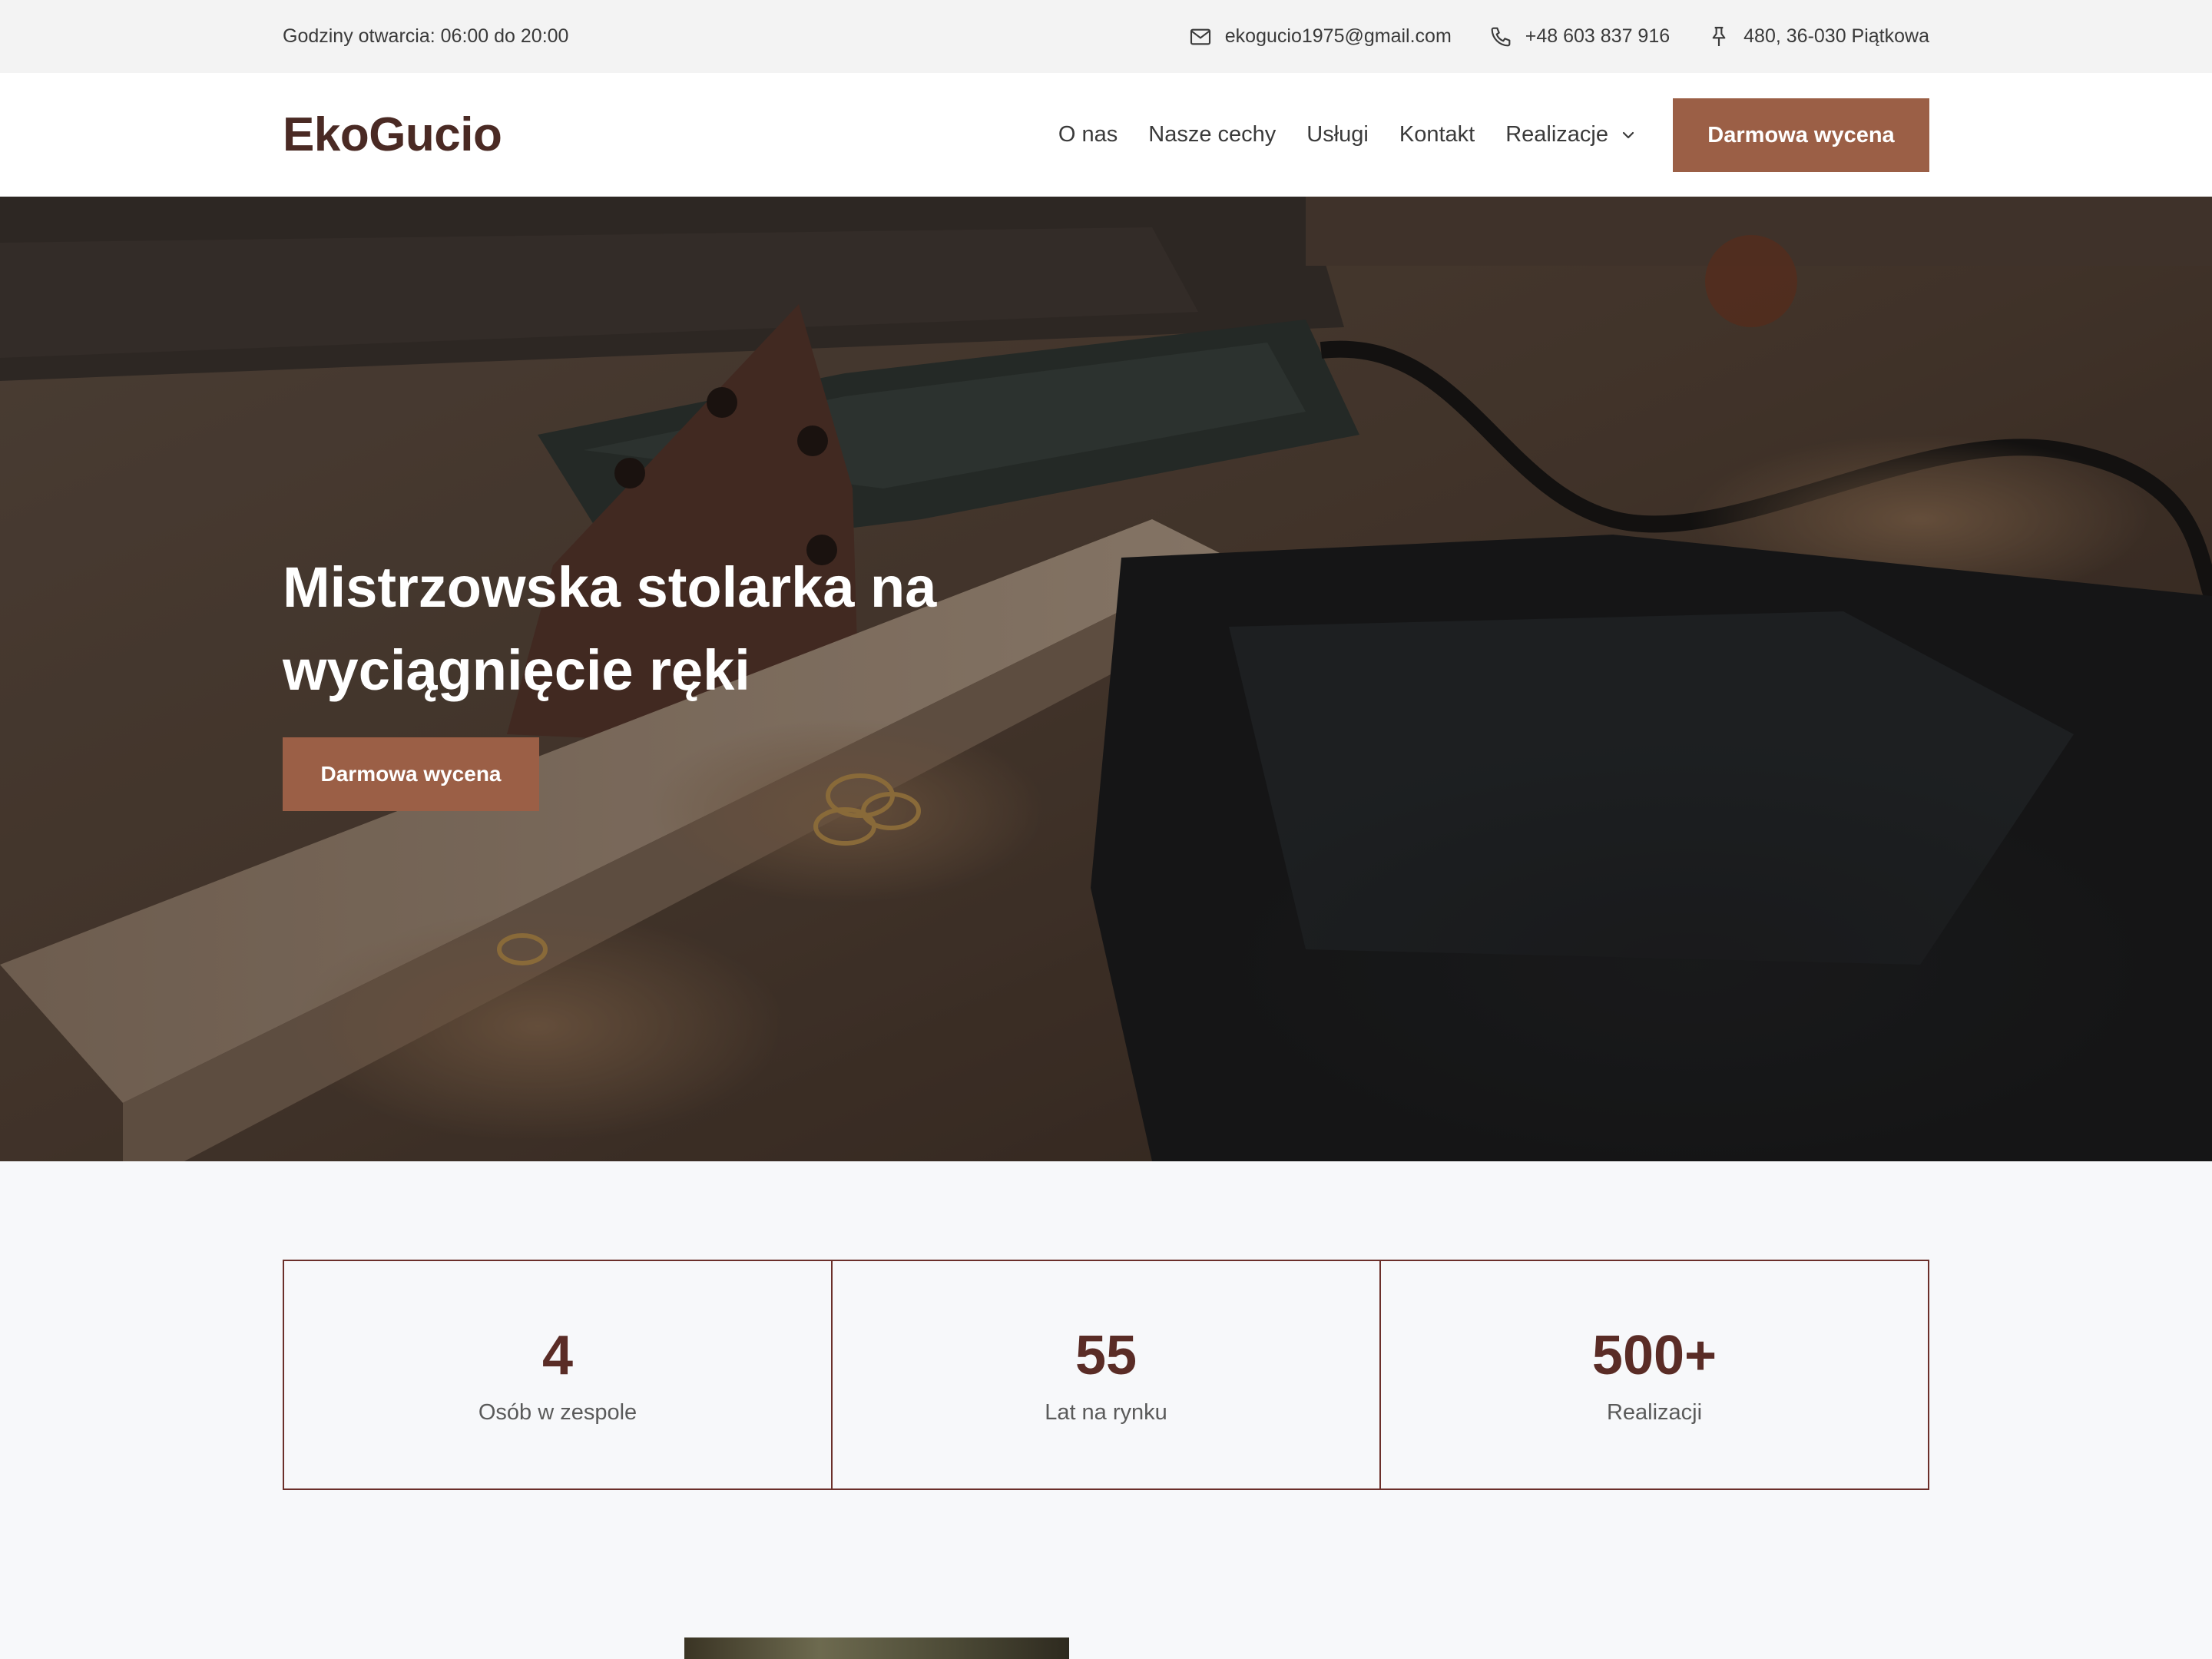 This screenshot has height=1659, width=2212. I want to click on address-contact: 480, 36-030 Piątkowa, so click(1818, 37).